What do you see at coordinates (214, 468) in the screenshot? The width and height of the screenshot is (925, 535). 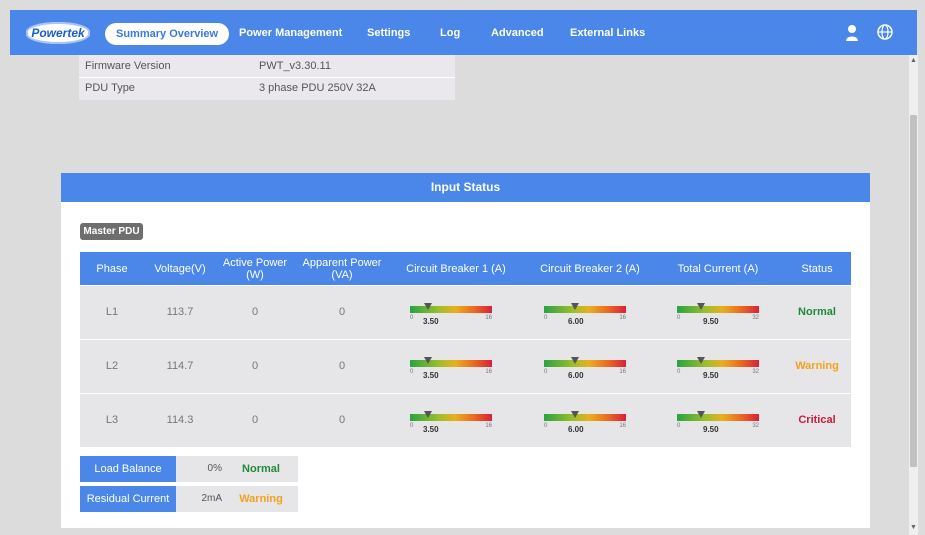 I see `load-balance-value: 0%` at bounding box center [214, 468].